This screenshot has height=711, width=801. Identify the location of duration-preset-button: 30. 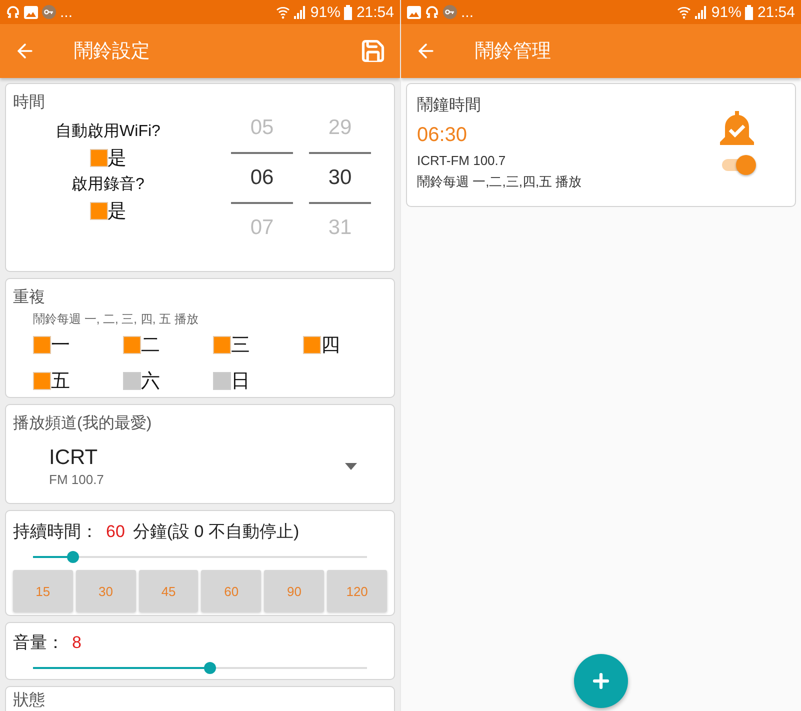
(106, 591).